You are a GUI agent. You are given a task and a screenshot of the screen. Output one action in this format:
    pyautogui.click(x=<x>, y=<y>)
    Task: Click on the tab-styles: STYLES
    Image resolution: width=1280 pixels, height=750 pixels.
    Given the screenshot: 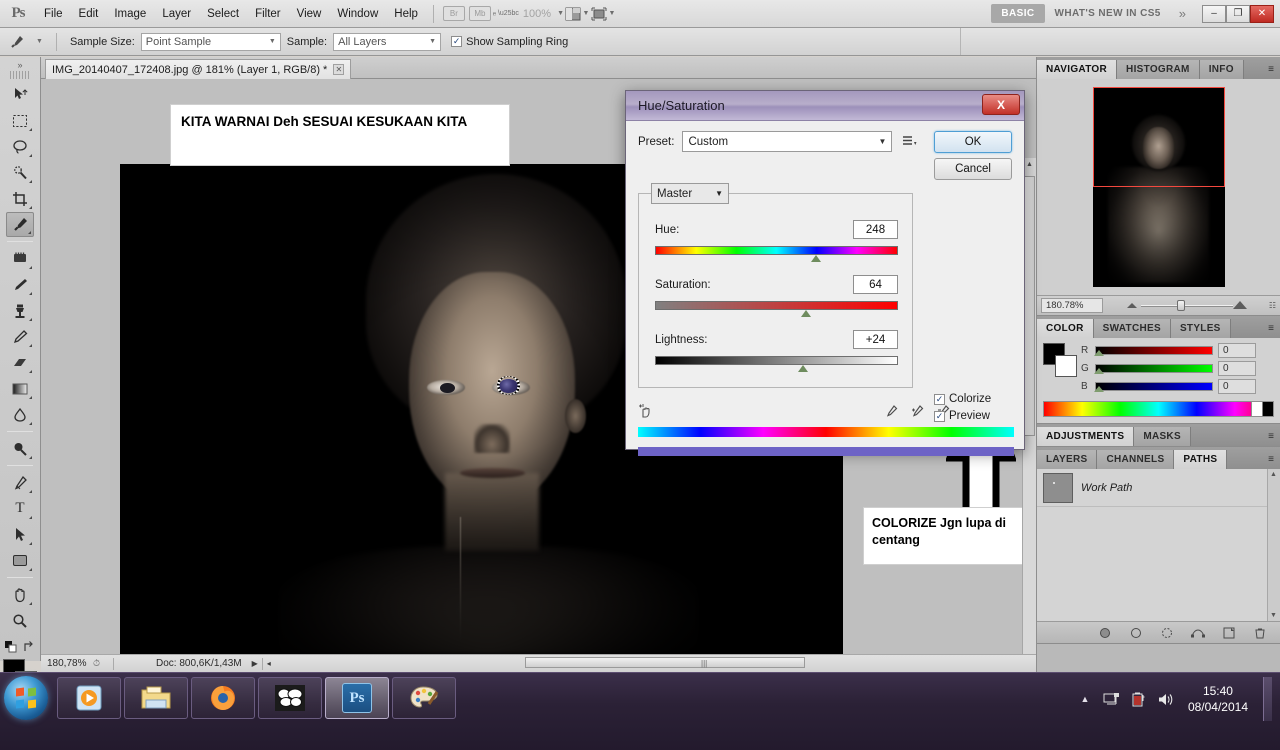 What is the action you would take?
    pyautogui.click(x=1200, y=328)
    